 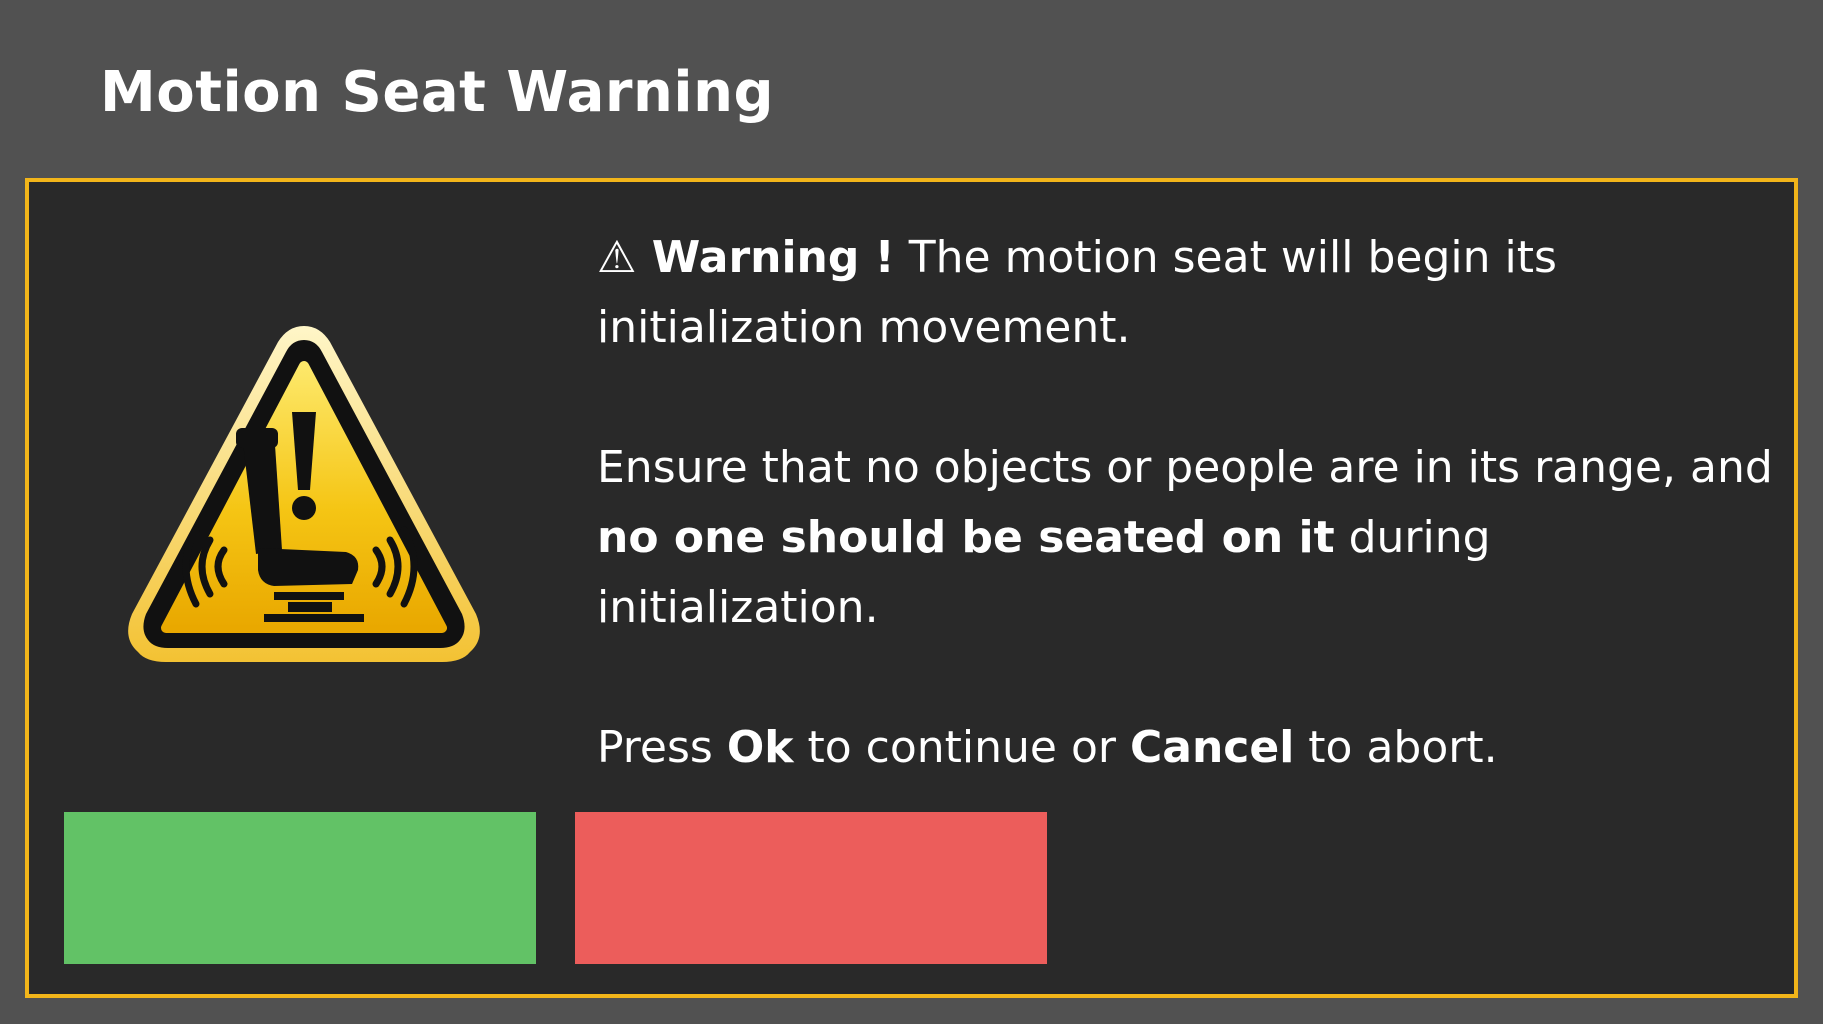 What do you see at coordinates (655, 747) in the screenshot?
I see `instruction-press: Press` at bounding box center [655, 747].